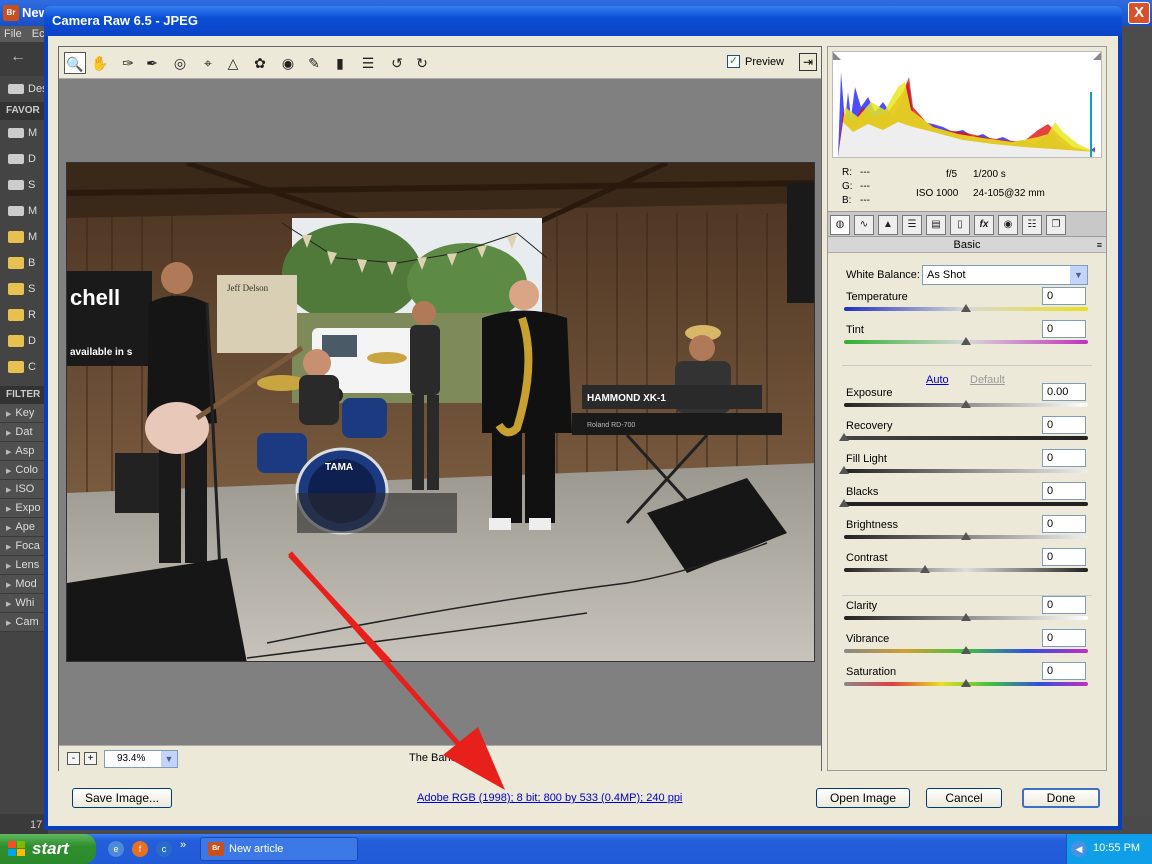  What do you see at coordinates (116, 849) in the screenshot?
I see `quicklaunch-browser-icon: e` at bounding box center [116, 849].